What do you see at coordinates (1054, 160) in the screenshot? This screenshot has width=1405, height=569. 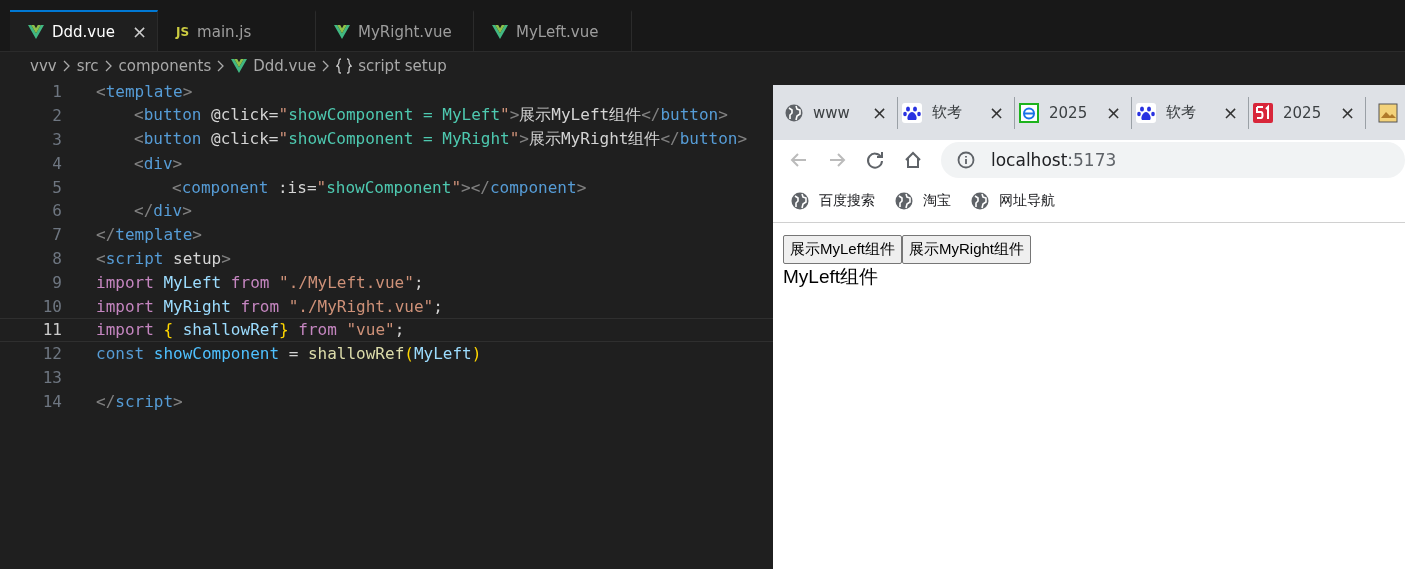 I see `url-text: localhost:5173` at bounding box center [1054, 160].